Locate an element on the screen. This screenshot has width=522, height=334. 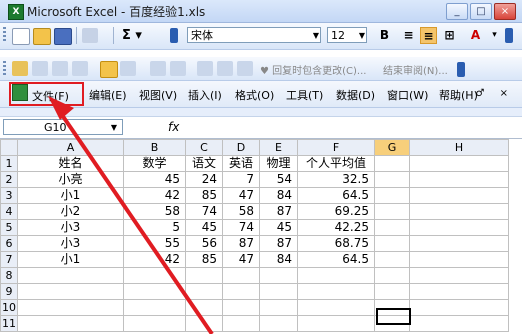
align-center-icon: ≡ is located at coordinates (428, 35).